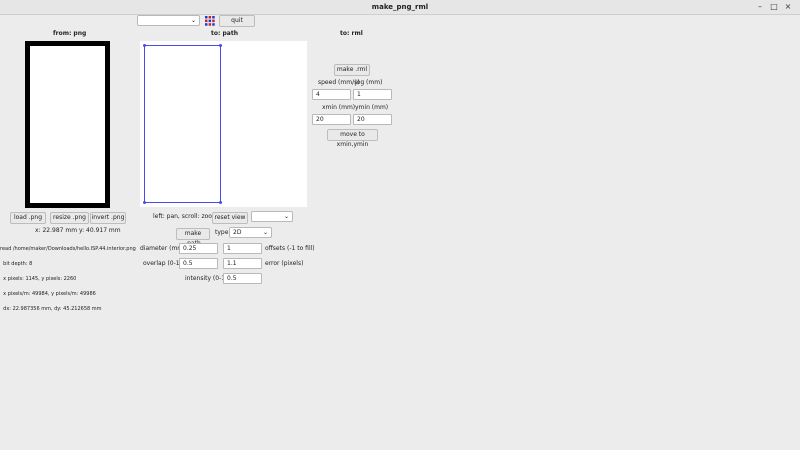 Image resolution: width=800 pixels, height=450 pixels. Describe the element at coordinates (339, 107) in the screenshot. I see `xmin-label: xmin (mm)` at that location.